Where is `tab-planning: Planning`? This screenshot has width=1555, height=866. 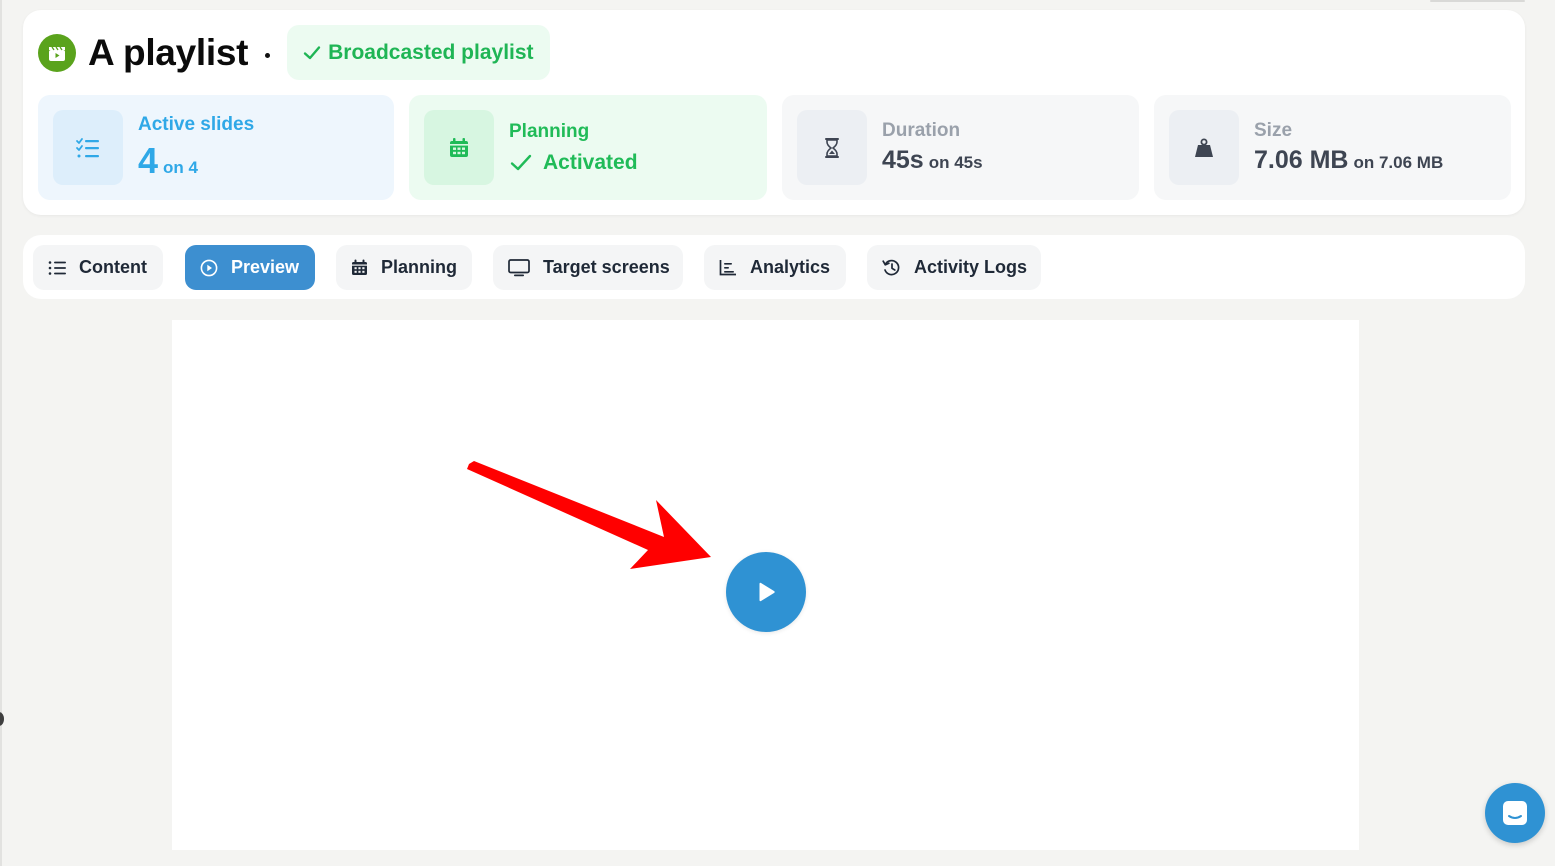 tab-planning: Planning is located at coordinates (404, 267).